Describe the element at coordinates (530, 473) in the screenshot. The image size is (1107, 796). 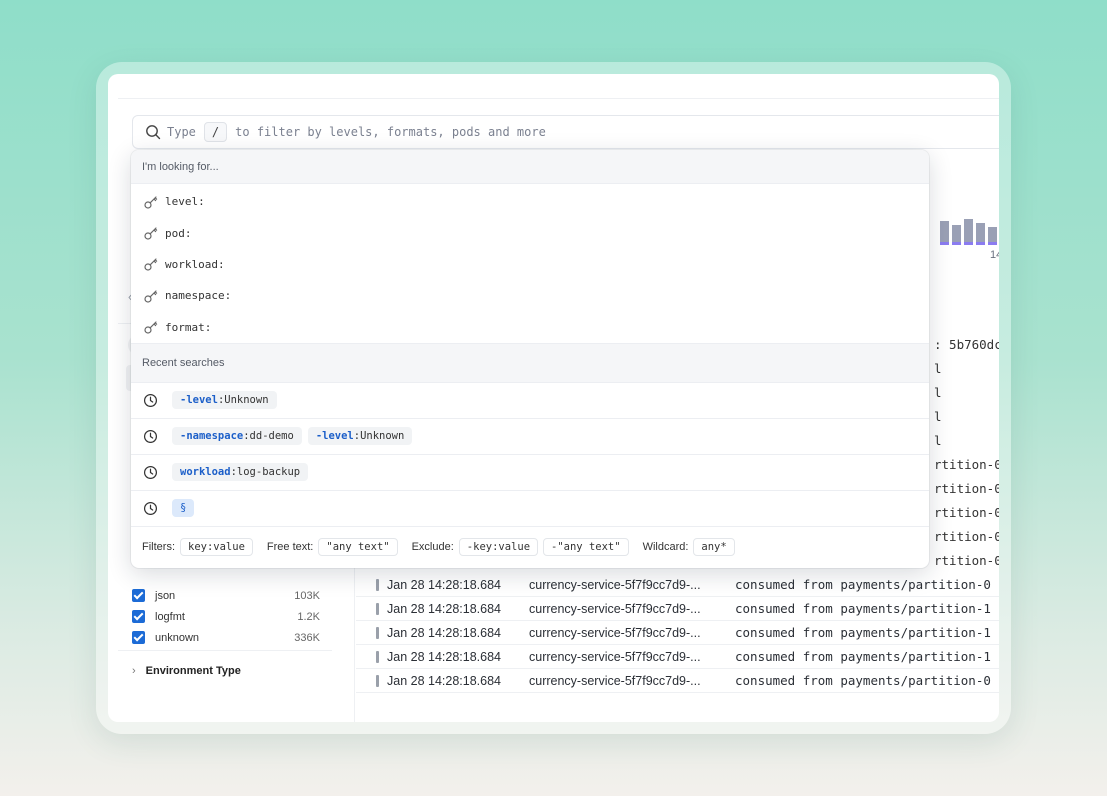
I see `recent-search-item: workload:log-backup` at that location.